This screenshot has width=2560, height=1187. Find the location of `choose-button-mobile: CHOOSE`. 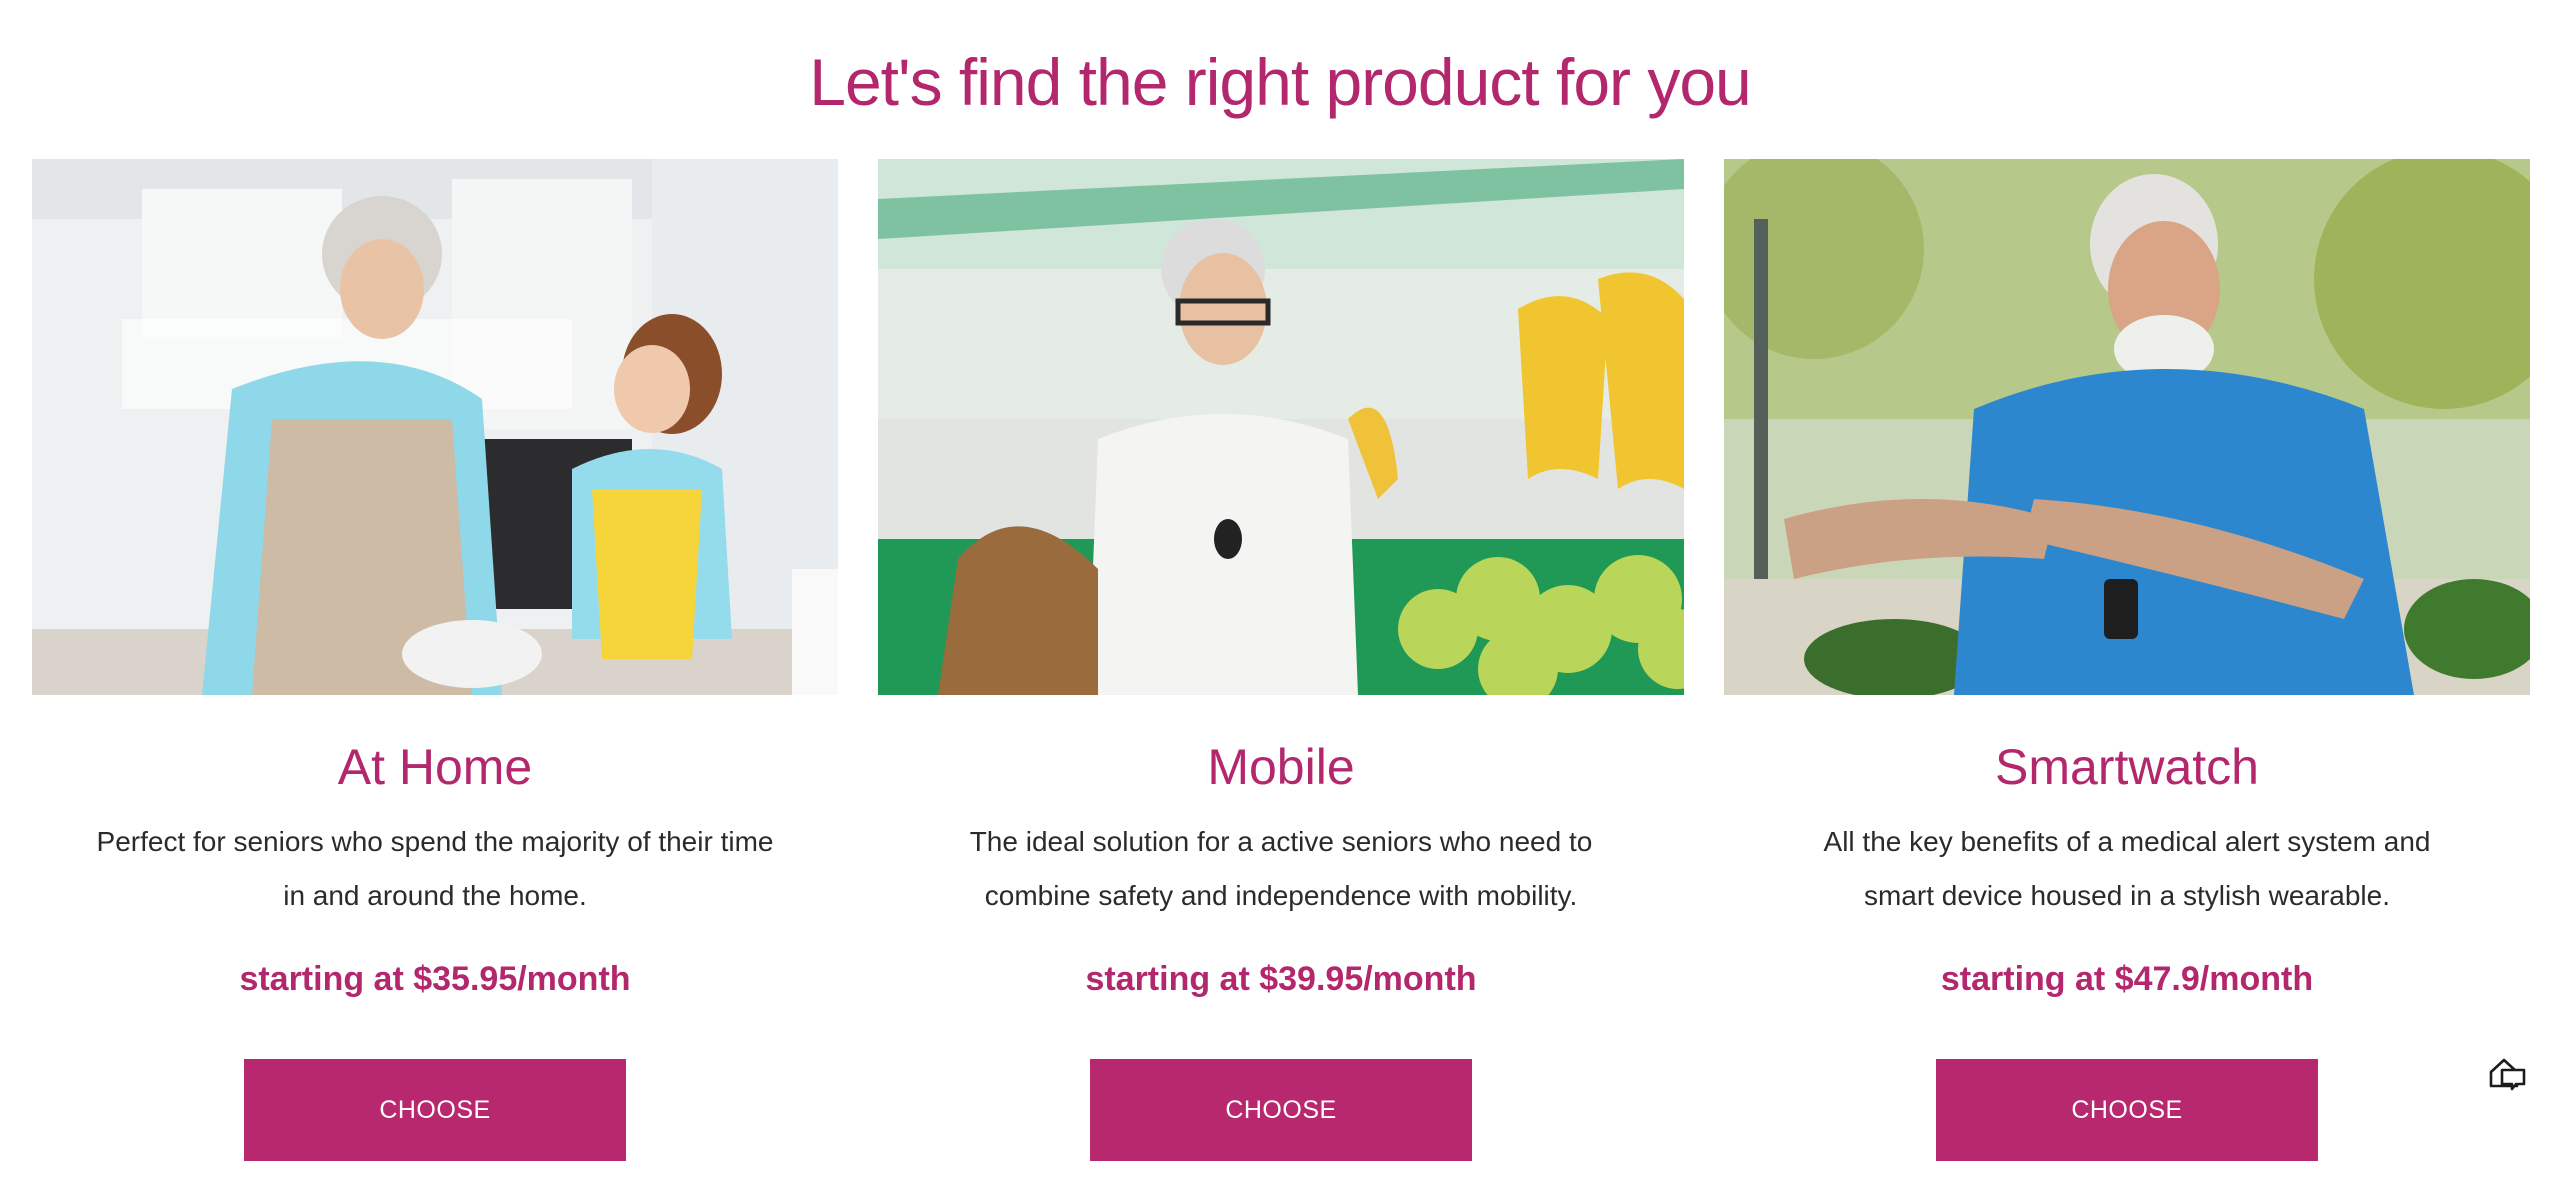

choose-button-mobile: CHOOSE is located at coordinates (1281, 1110).